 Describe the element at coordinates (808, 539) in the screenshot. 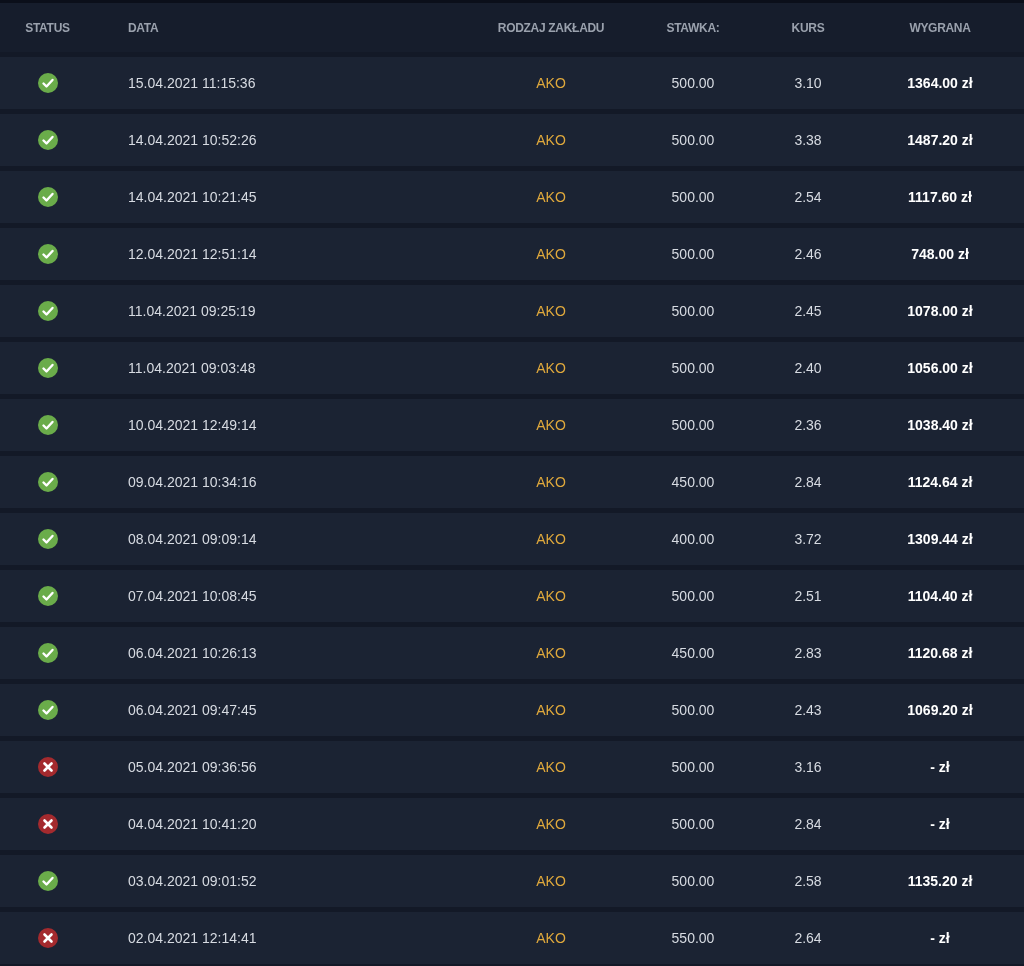

I see `odds-cell-text: 3.72` at that location.